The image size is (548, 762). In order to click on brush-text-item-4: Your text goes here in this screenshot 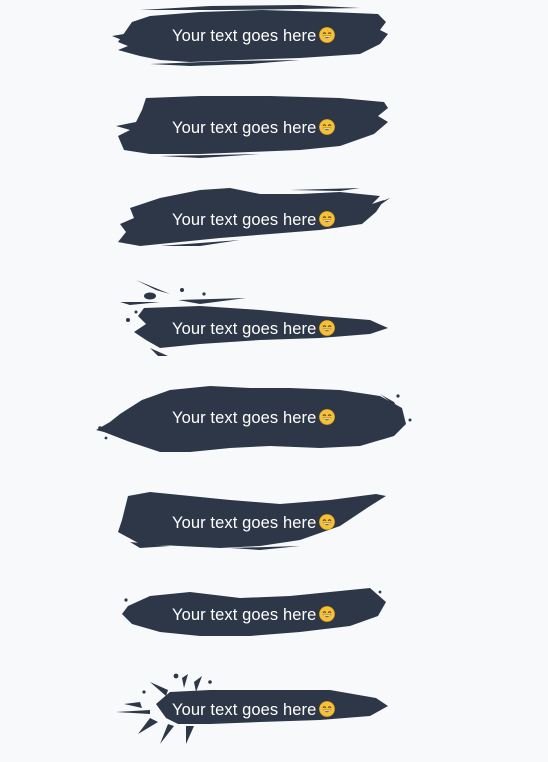, I will do `click(274, 322)`.